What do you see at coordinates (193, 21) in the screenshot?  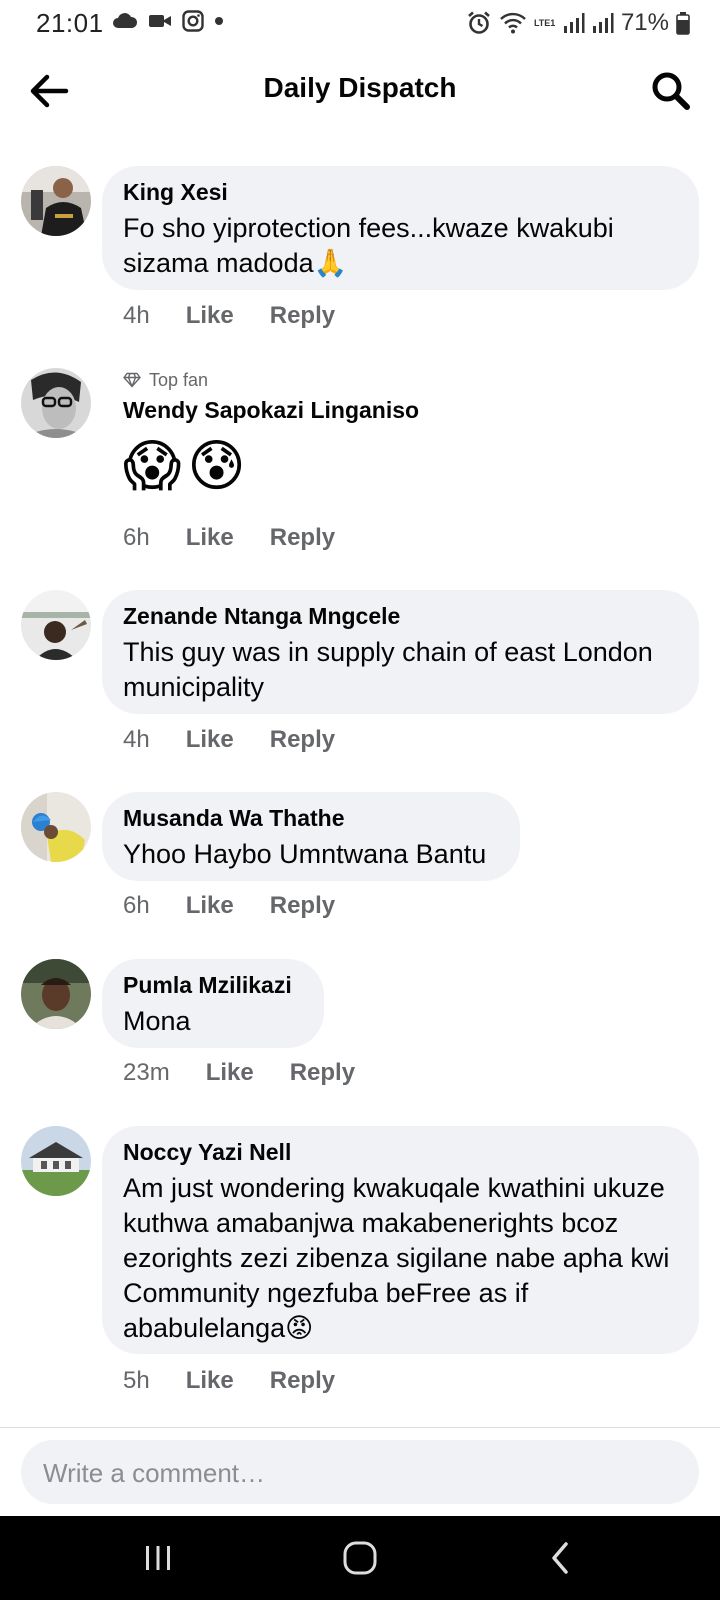 I see `instagram-icon` at bounding box center [193, 21].